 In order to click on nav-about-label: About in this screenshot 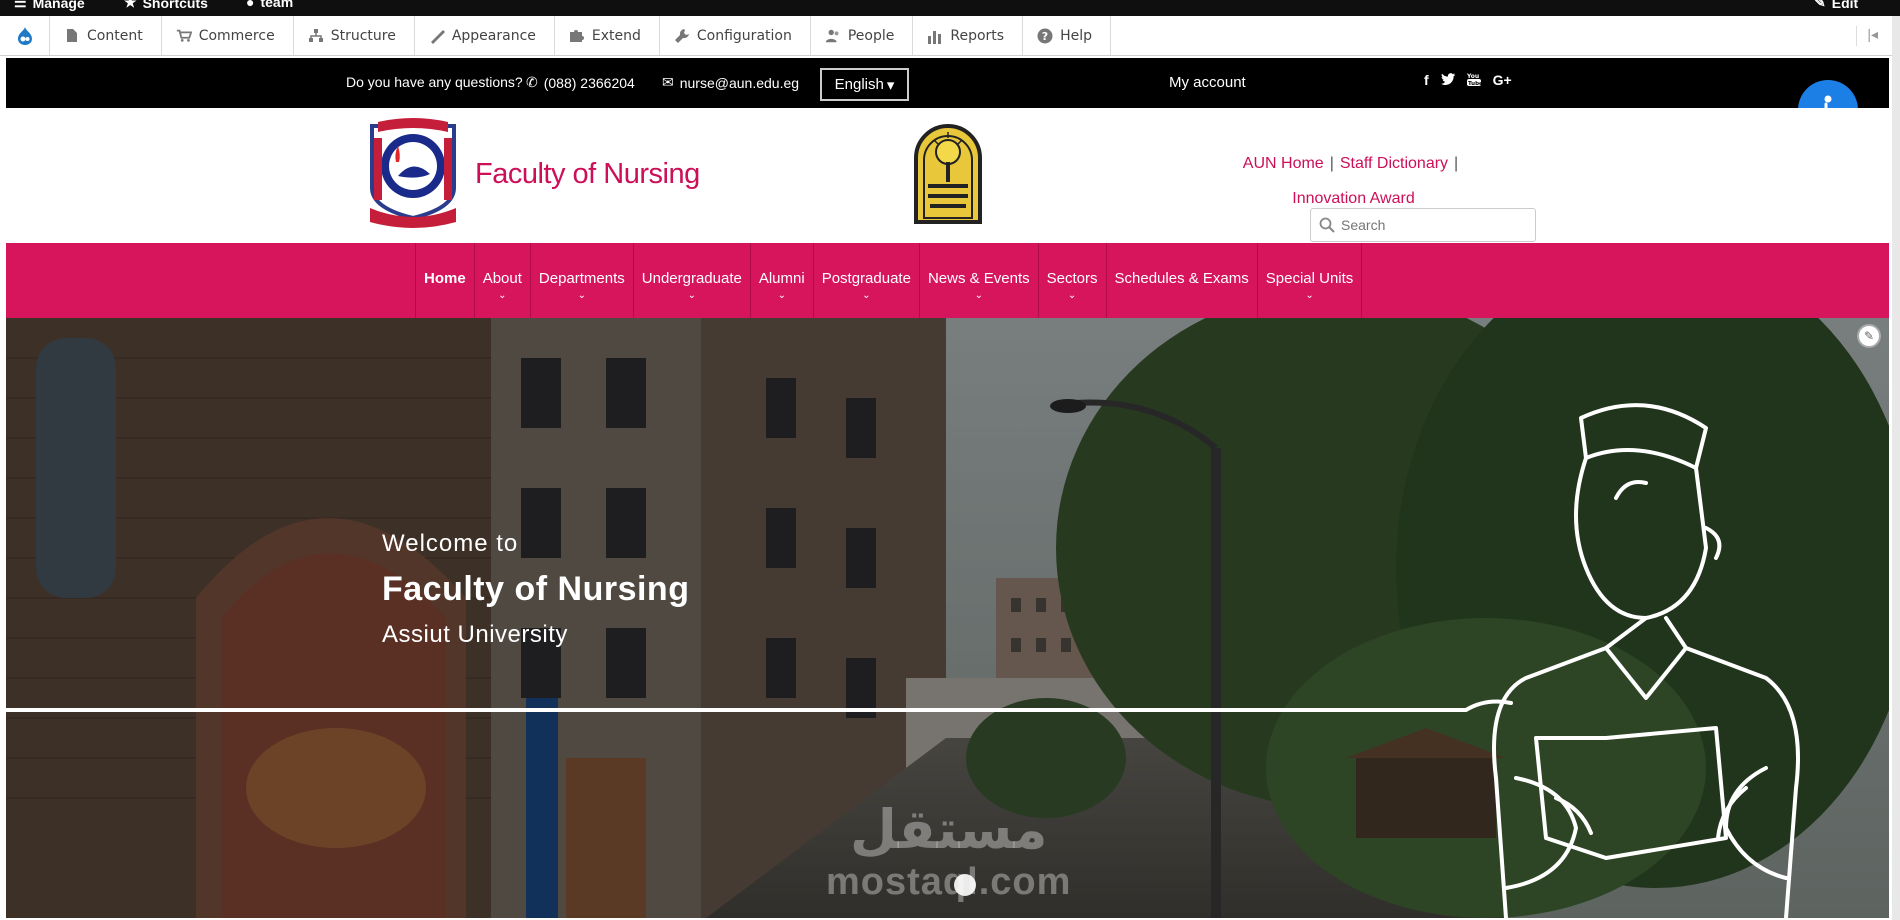, I will do `click(502, 278)`.